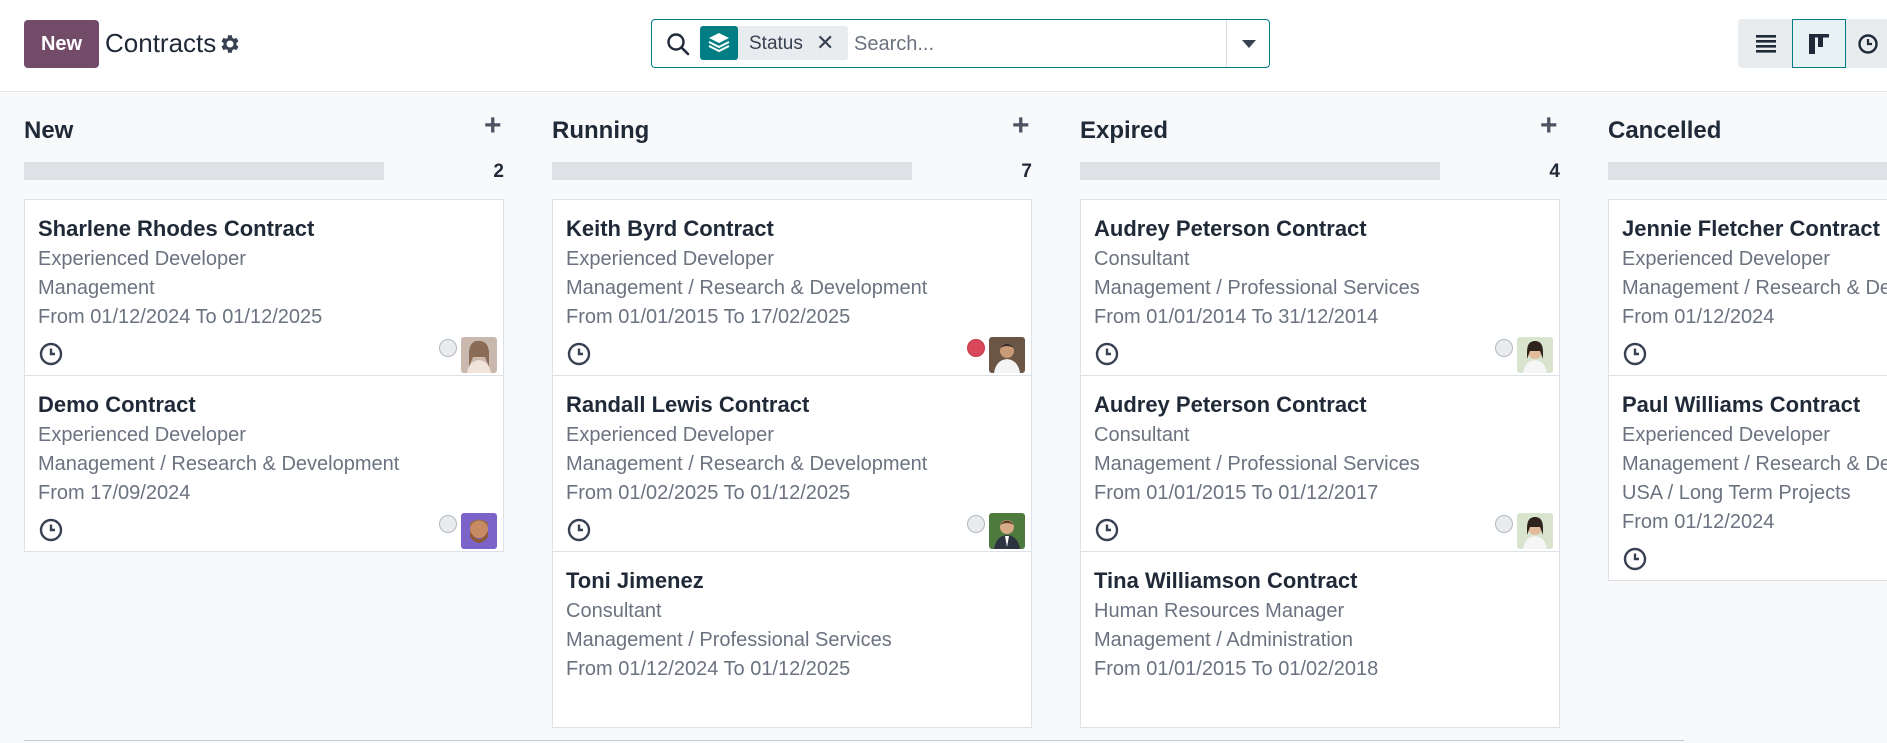  Describe the element at coordinates (1665, 130) in the screenshot. I see `column-title: Cancelled` at that location.